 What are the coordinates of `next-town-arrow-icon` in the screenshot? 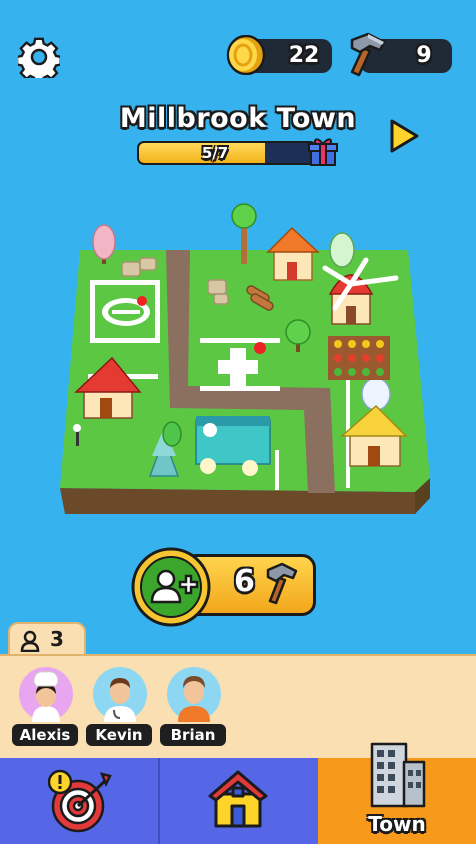 It's located at (404, 136).